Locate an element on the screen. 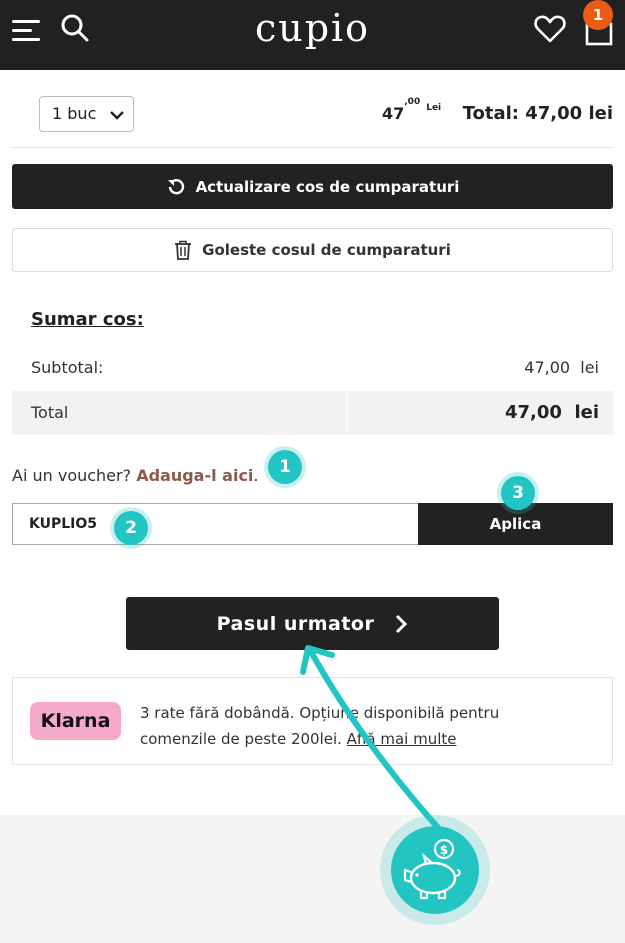 This screenshot has height=943, width=625. divider is located at coordinates (312, 147).